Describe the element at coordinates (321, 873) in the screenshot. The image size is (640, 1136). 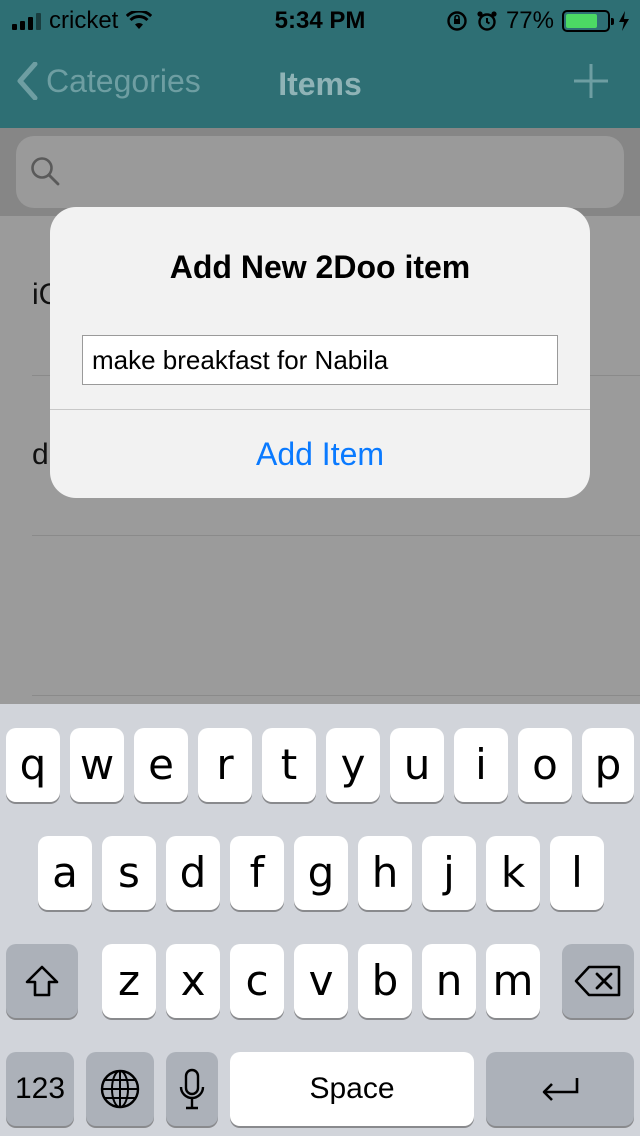
I see `key-g: g` at that location.